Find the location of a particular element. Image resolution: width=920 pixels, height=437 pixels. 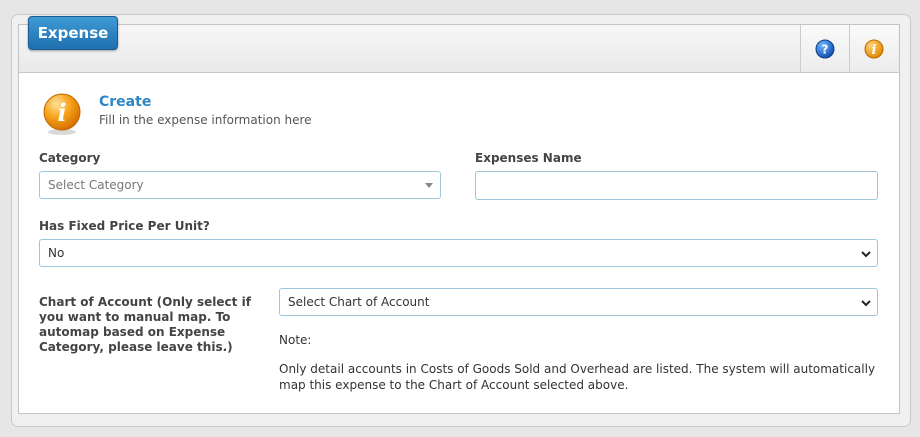

question-icon: ? is located at coordinates (825, 48).